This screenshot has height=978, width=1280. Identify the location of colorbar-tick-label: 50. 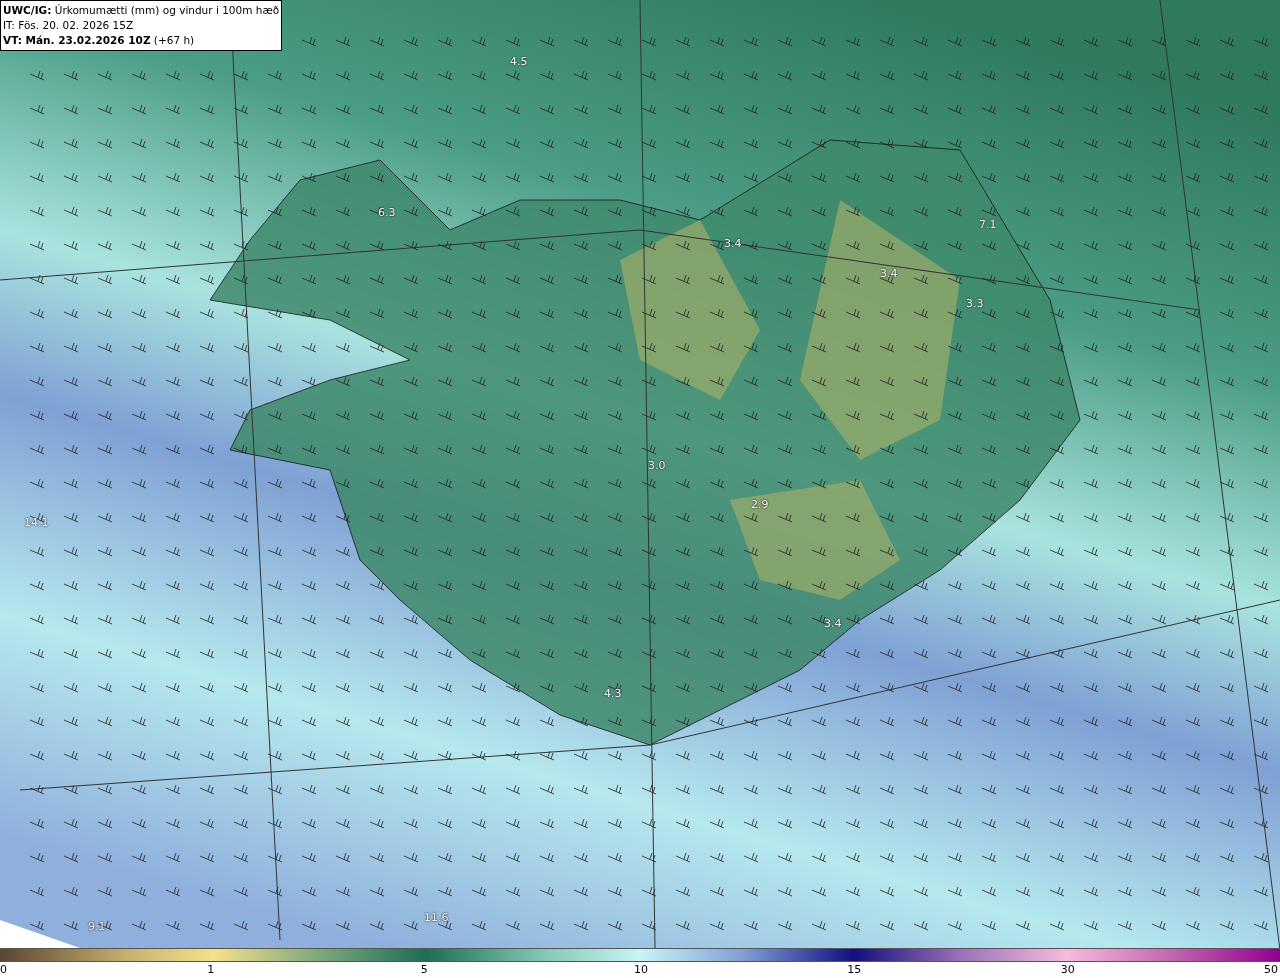
(1271, 970).